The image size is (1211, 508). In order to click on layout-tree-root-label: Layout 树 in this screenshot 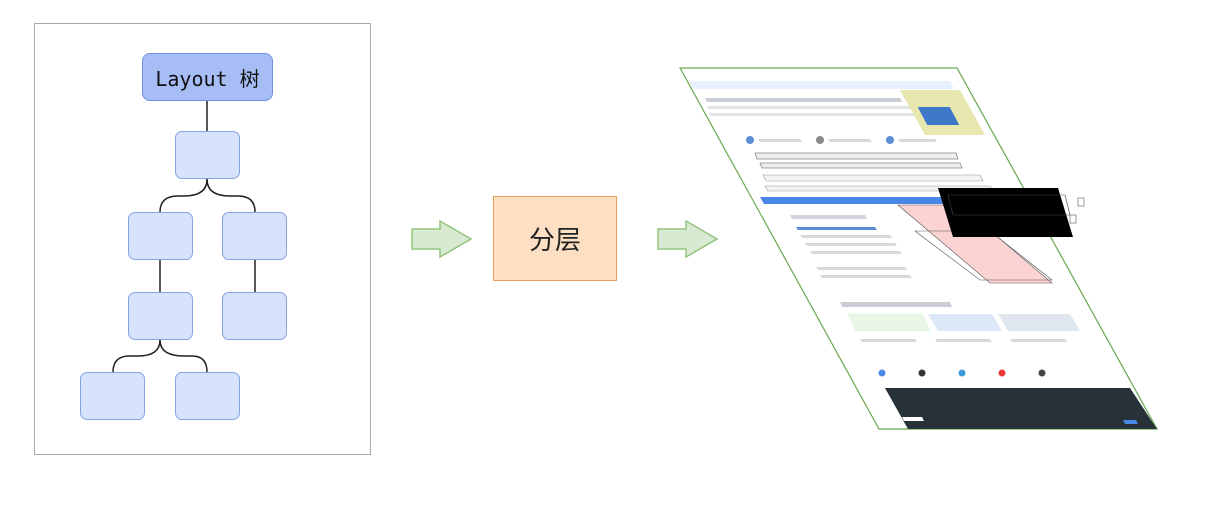, I will do `click(207, 78)`.